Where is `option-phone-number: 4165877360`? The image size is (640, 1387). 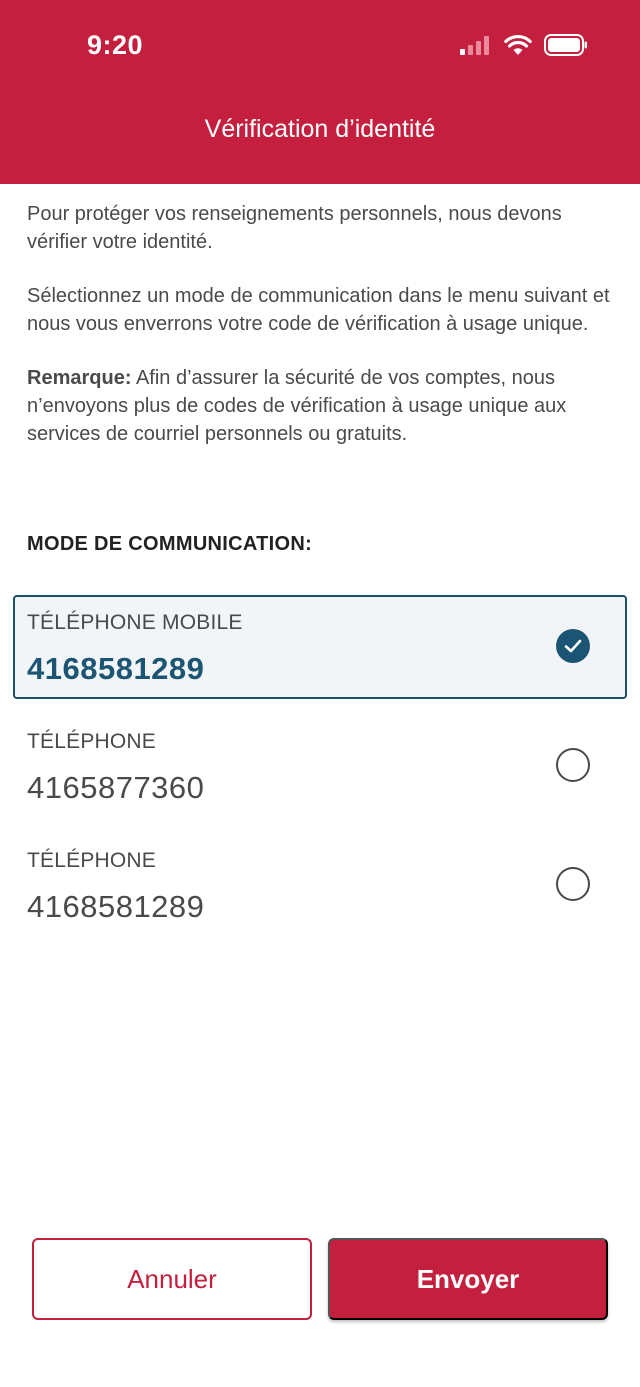 option-phone-number: 4165877360 is located at coordinates (116, 787).